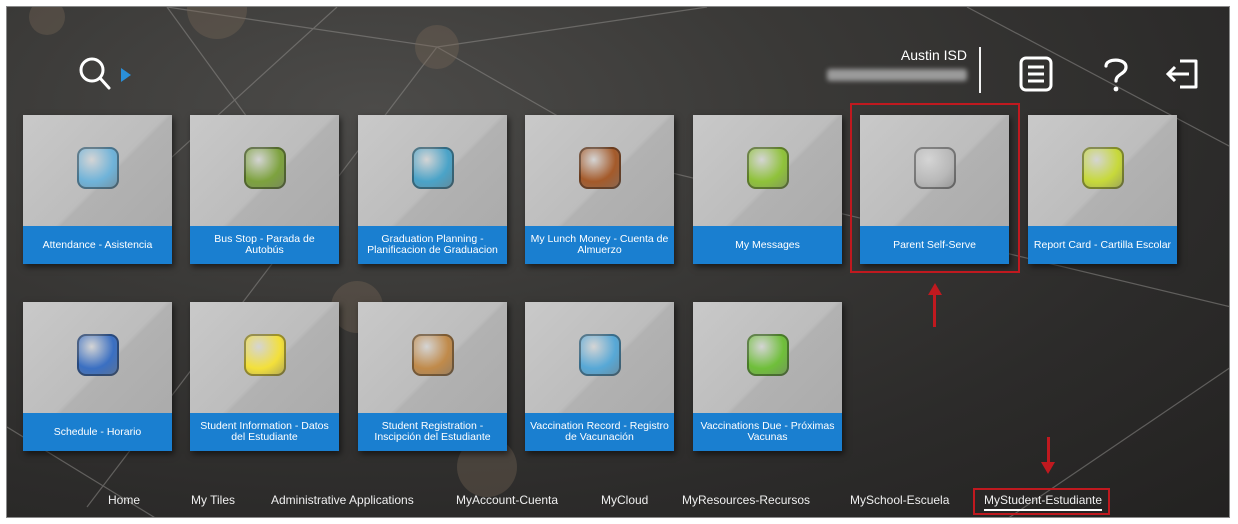 The image size is (1238, 524). Describe the element at coordinates (599, 245) in the screenshot. I see `tile-label: My Lunch Money - Cuenta de Almuerzo` at that location.